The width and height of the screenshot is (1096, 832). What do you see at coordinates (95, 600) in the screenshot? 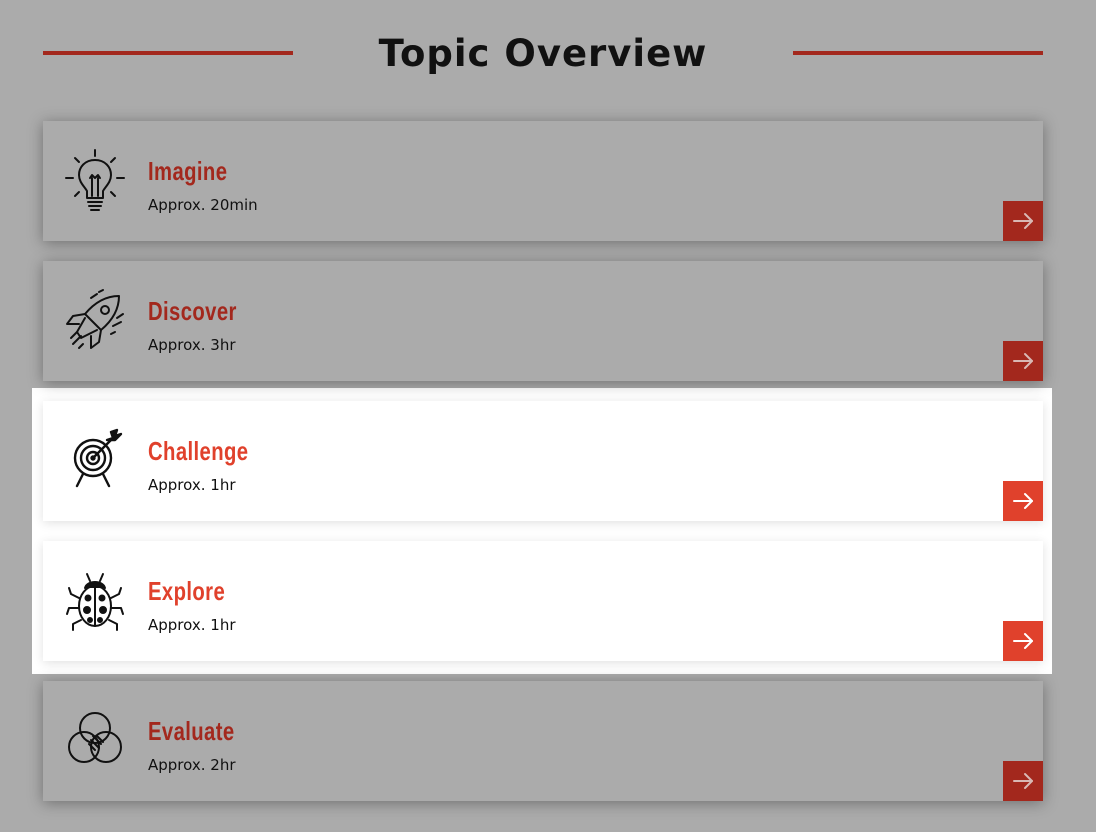
I see `ladybug-icon` at bounding box center [95, 600].